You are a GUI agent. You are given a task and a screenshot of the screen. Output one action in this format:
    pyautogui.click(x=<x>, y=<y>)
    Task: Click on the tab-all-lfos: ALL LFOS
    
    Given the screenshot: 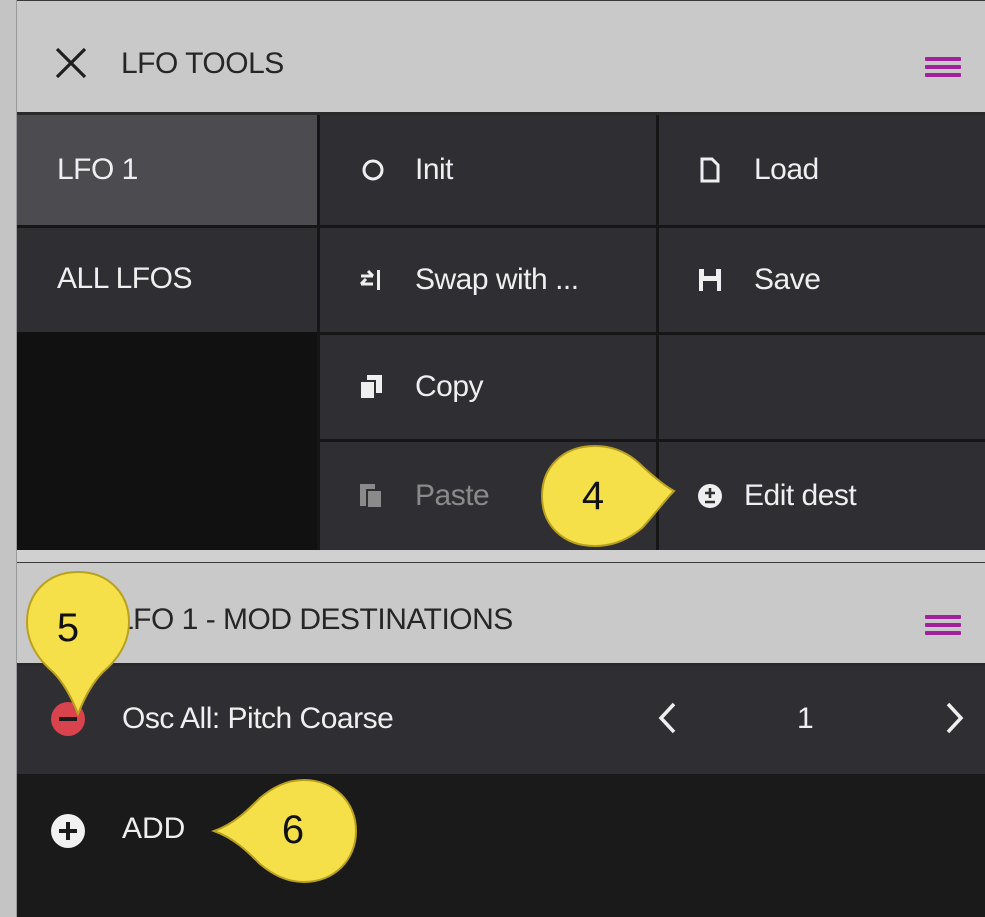 What is the action you would take?
    pyautogui.click(x=167, y=279)
    